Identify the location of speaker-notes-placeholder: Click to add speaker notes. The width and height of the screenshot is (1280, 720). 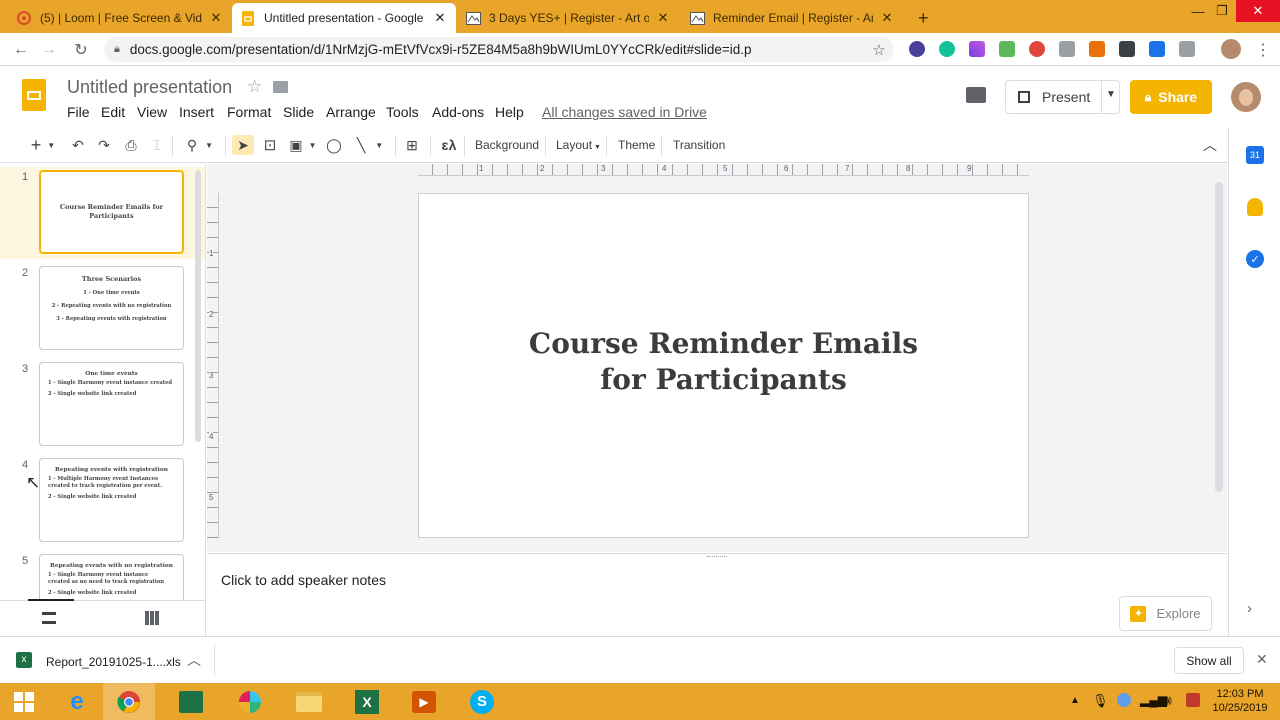
(303, 580).